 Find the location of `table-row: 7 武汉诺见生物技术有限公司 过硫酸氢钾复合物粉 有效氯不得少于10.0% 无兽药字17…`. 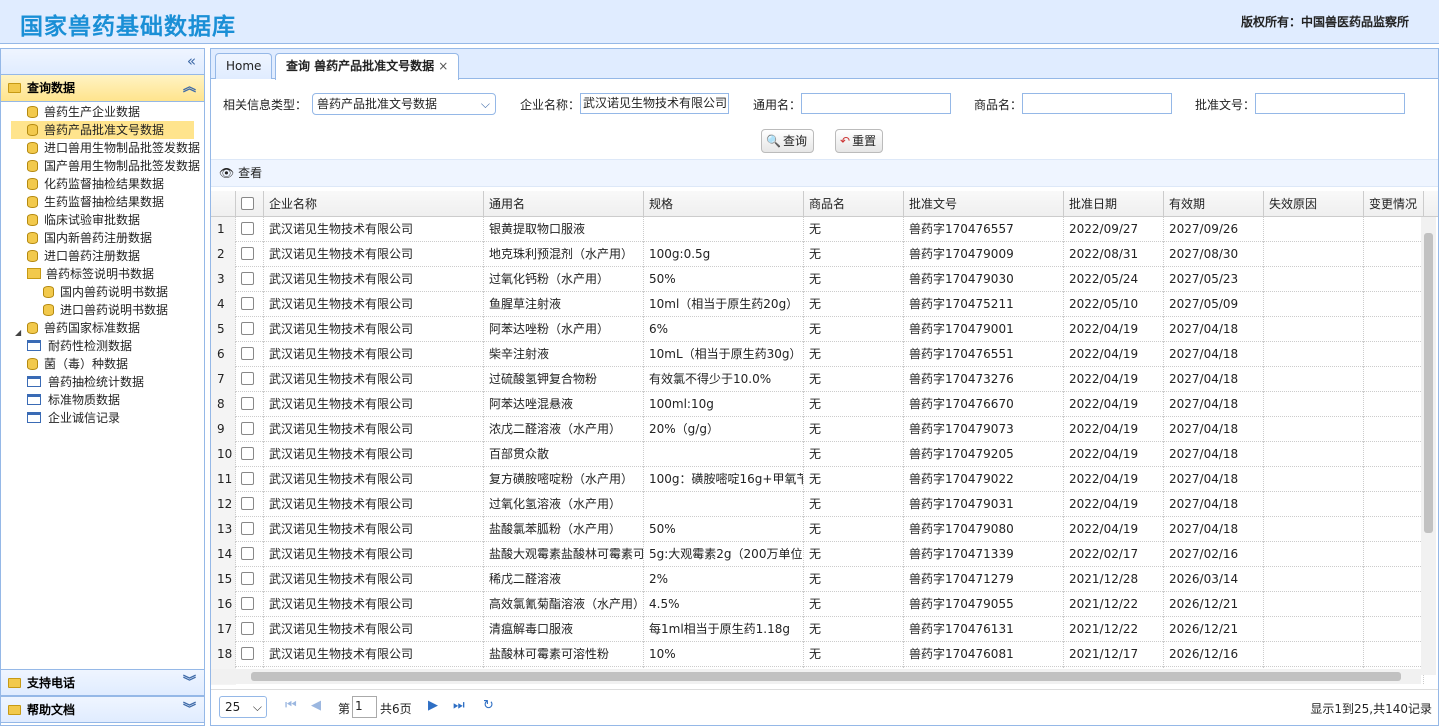

table-row: 7 武汉诺见生物技术有限公司 过硫酸氢钾复合物粉 有效氯不得少于10.0% 无兽药字17… is located at coordinates (817, 379).